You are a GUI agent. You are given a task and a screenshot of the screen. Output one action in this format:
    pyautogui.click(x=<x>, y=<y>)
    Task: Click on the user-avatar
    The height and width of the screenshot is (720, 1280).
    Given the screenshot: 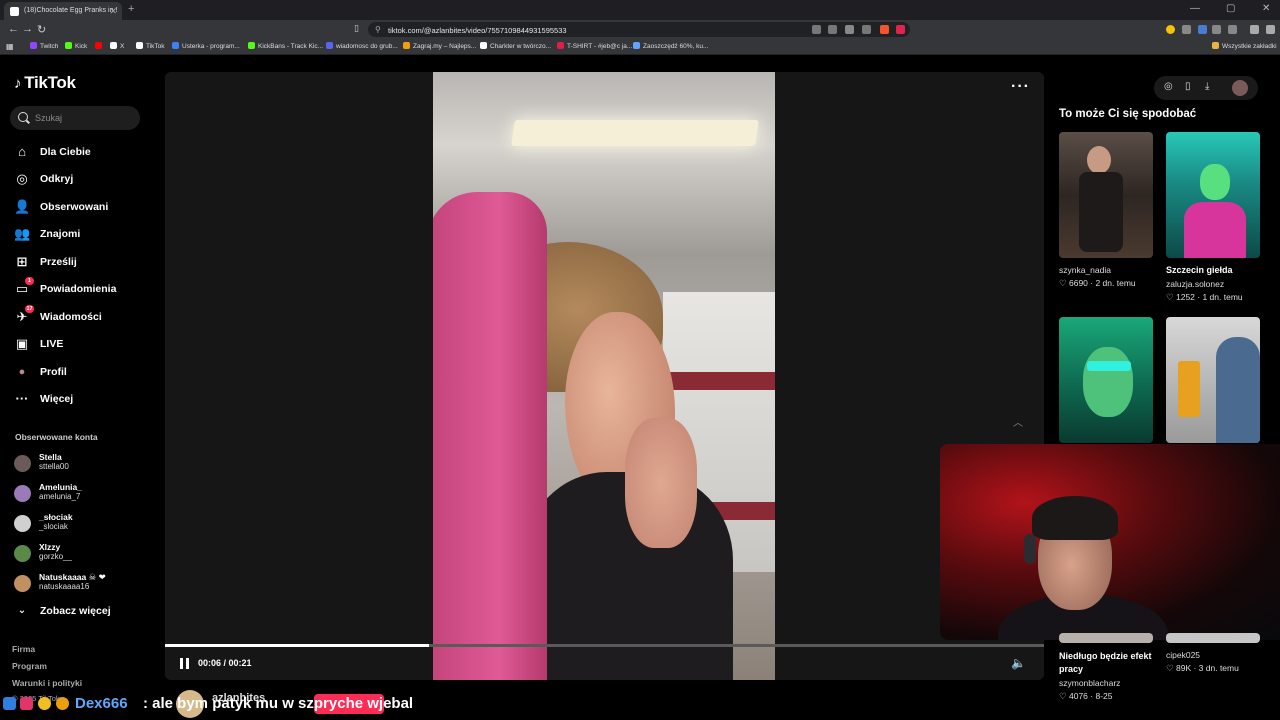 What is the action you would take?
    pyautogui.click(x=1240, y=88)
    